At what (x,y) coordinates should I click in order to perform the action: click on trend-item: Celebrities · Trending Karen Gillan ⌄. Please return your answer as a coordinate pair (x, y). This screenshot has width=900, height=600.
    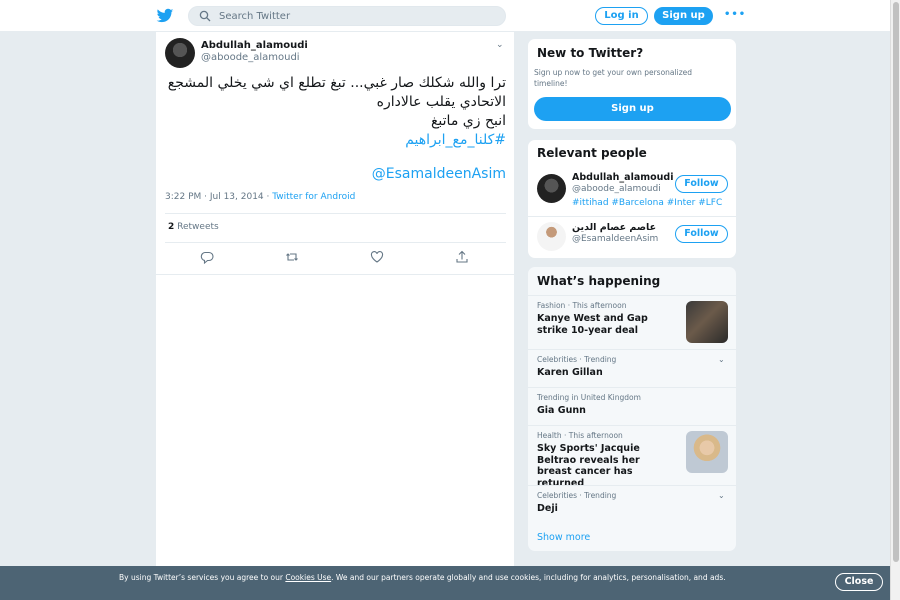
    Looking at the image, I should click on (632, 368).